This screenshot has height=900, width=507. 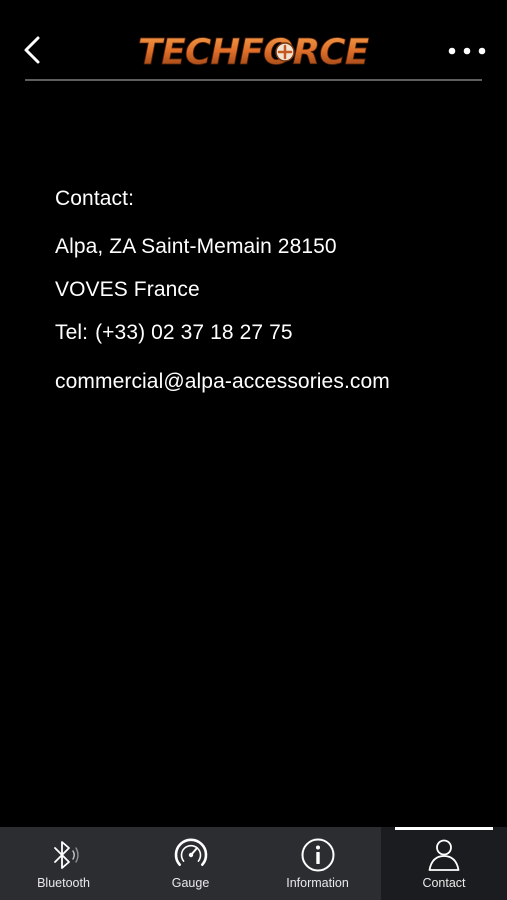 What do you see at coordinates (444, 883) in the screenshot?
I see `tab-contact-label: Contact` at bounding box center [444, 883].